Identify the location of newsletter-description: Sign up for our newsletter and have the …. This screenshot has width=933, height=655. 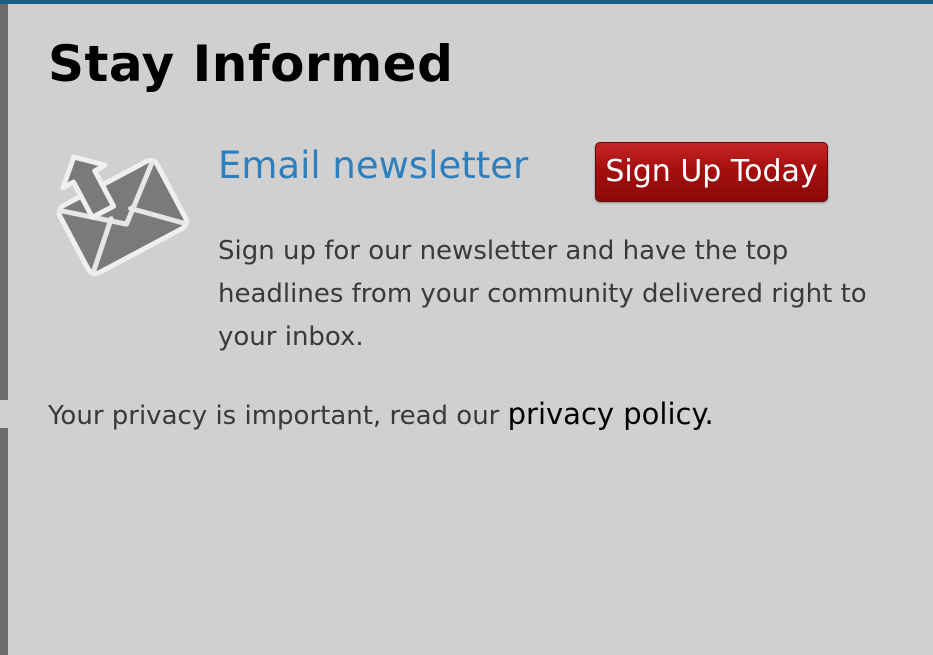
(542, 294).